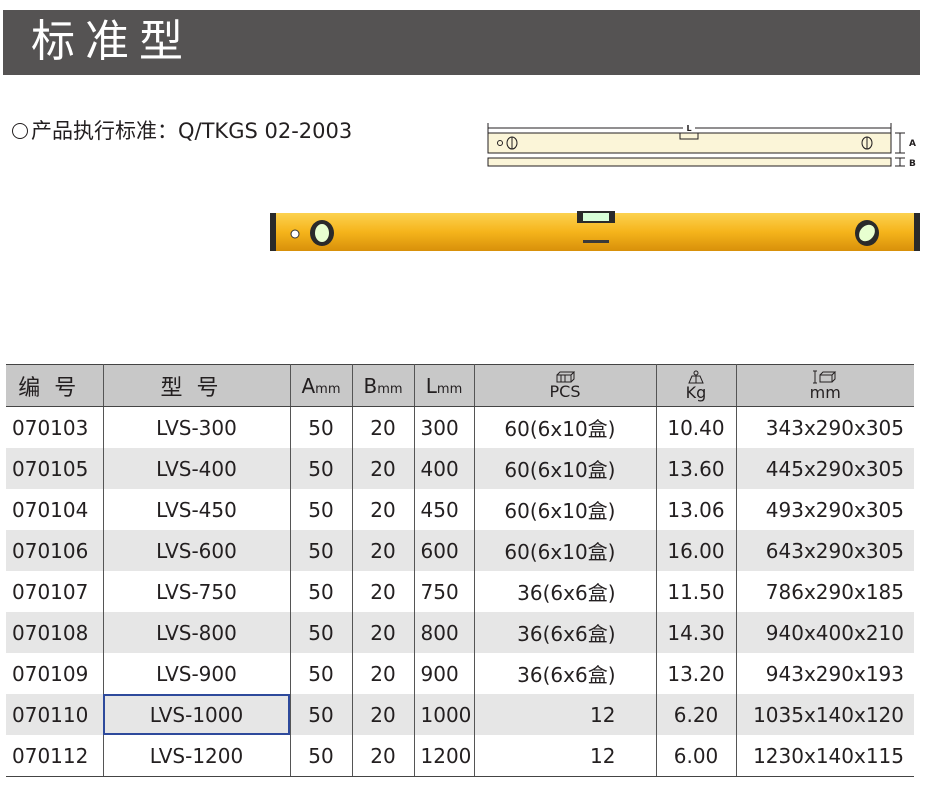  I want to click on cell-l: 1000, so click(444, 714).